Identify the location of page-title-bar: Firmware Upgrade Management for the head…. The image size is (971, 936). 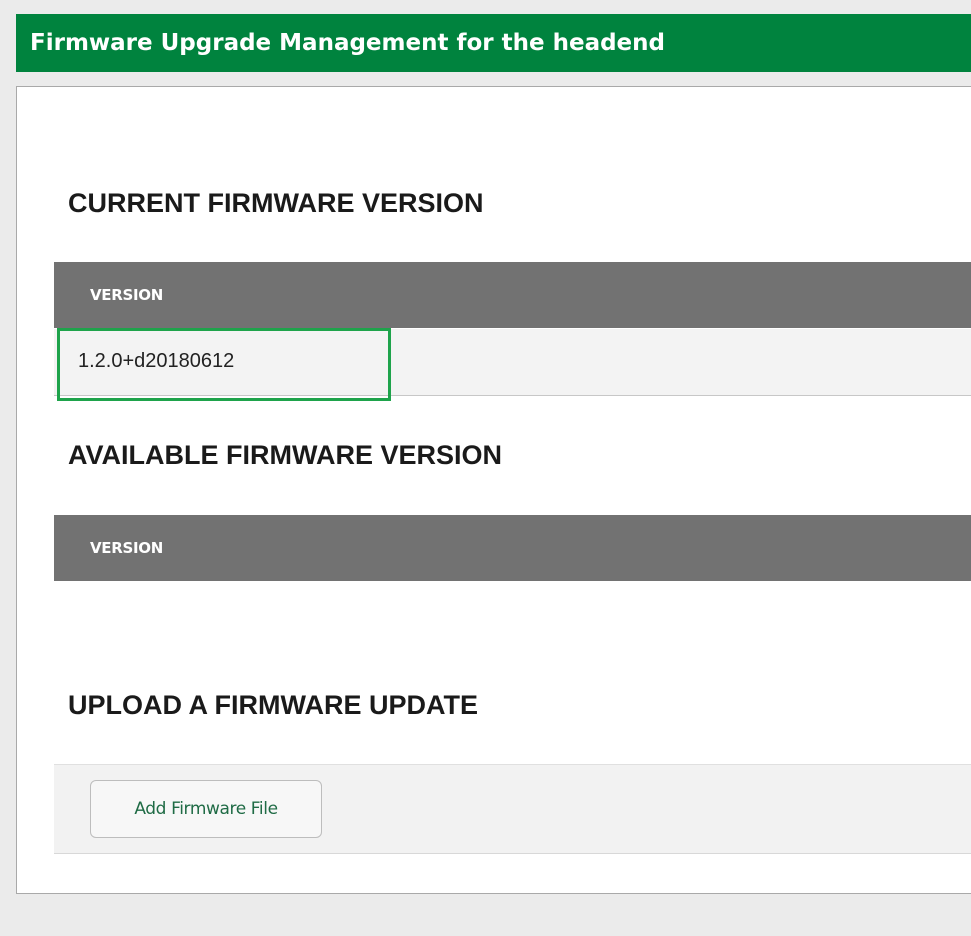
(493, 43).